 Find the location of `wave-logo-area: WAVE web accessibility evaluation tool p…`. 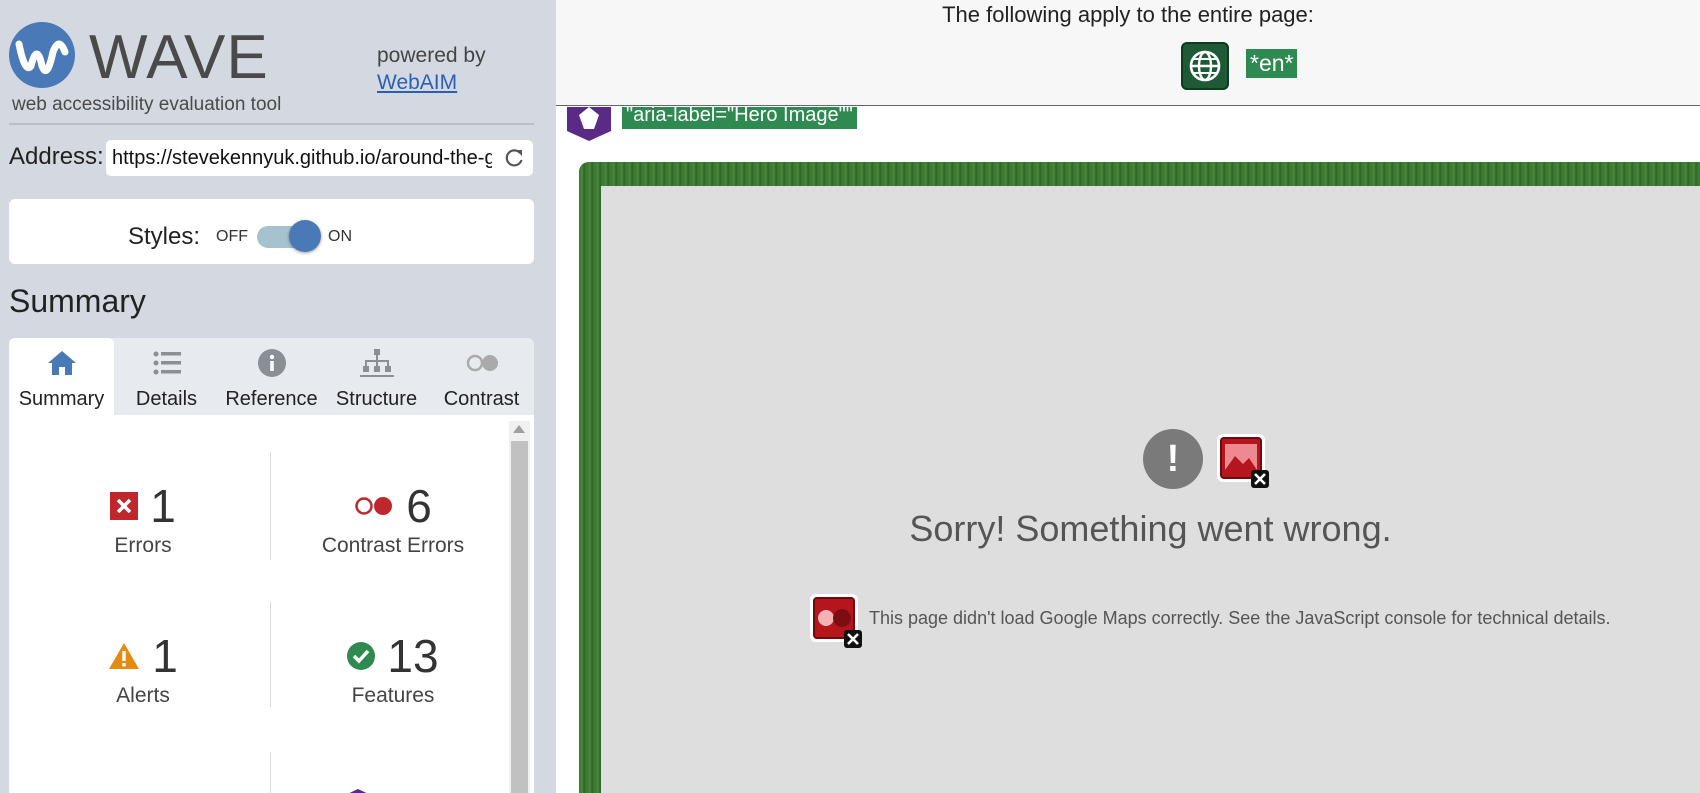

wave-logo-area: WAVE web accessibility evaluation tool p… is located at coordinates (278, 62).